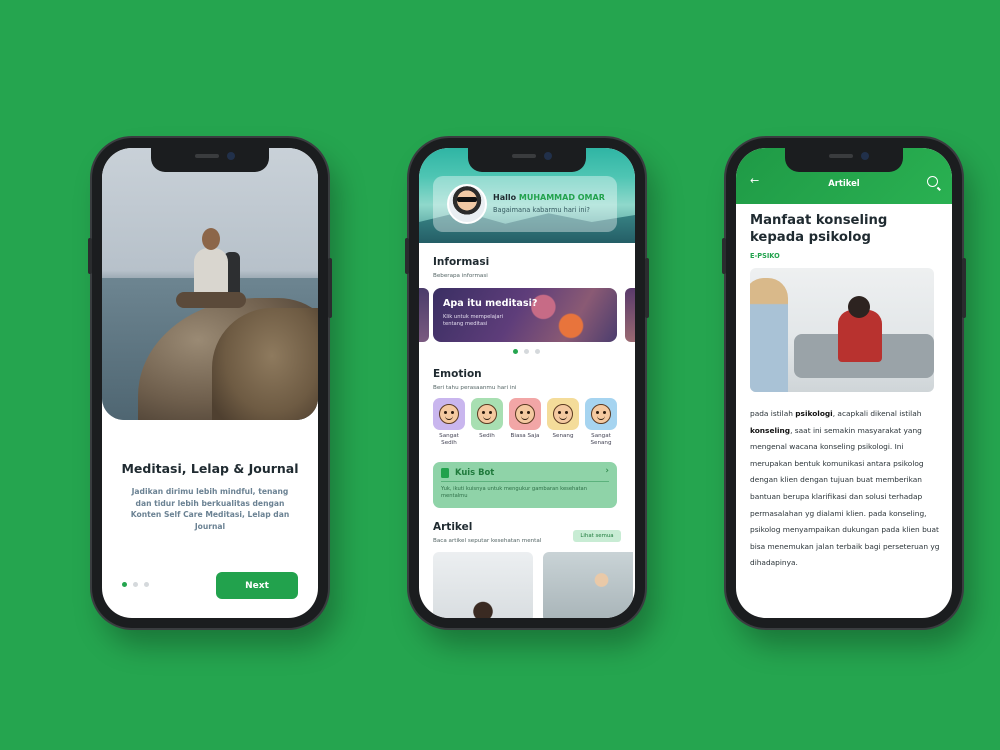  Describe the element at coordinates (461, 262) in the screenshot. I see `section-title-informasi: Informasi` at that location.